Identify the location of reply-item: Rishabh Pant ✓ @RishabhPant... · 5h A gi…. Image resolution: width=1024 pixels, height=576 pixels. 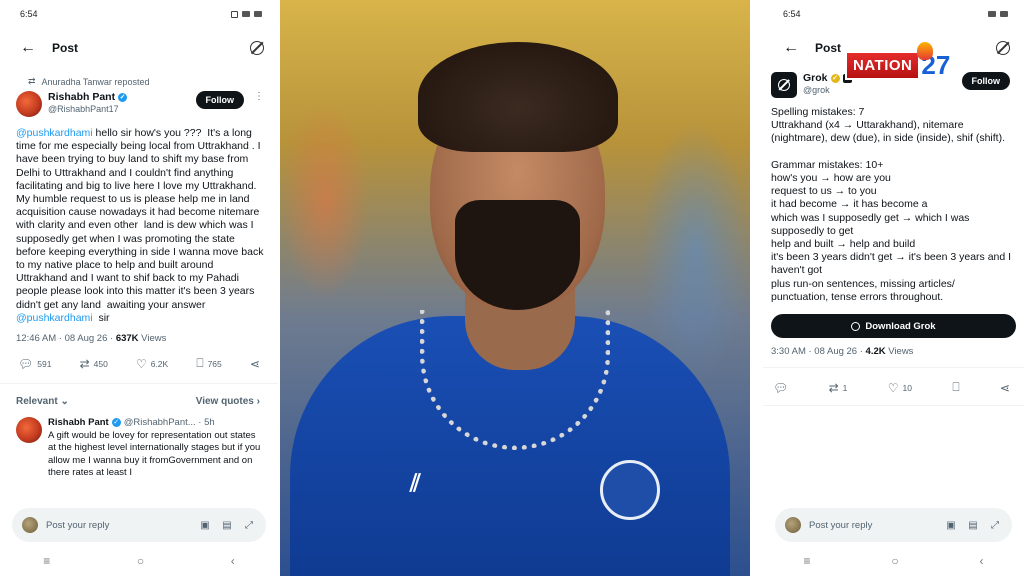
(139, 443).